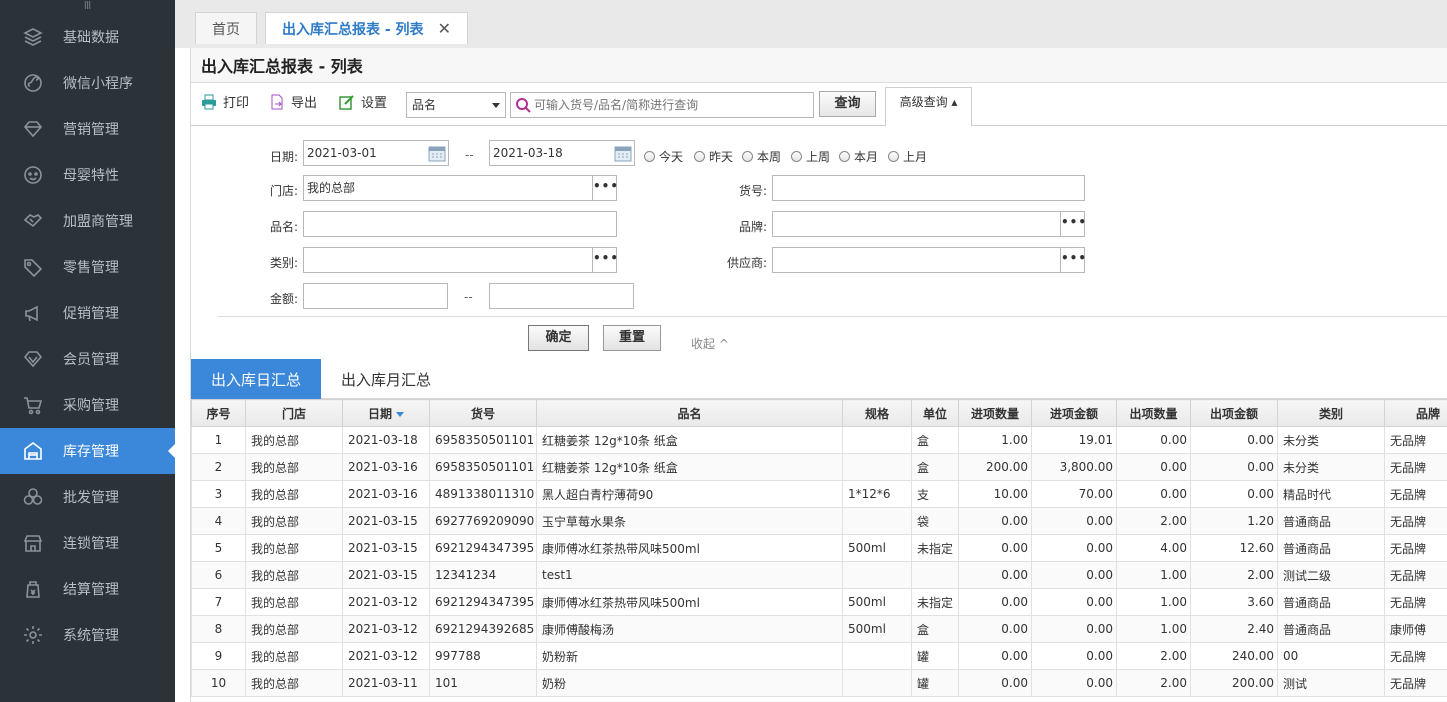  Describe the element at coordinates (294, 440) in the screenshot. I see `table-cell: 我的总部` at that location.